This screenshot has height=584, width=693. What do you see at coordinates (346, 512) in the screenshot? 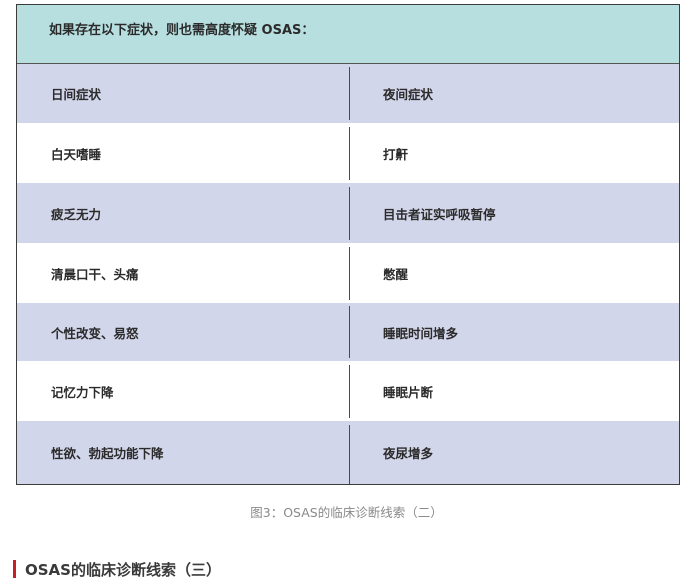
I see `figure-caption: 图3：OSAS的临床诊断线索（二）` at bounding box center [346, 512].